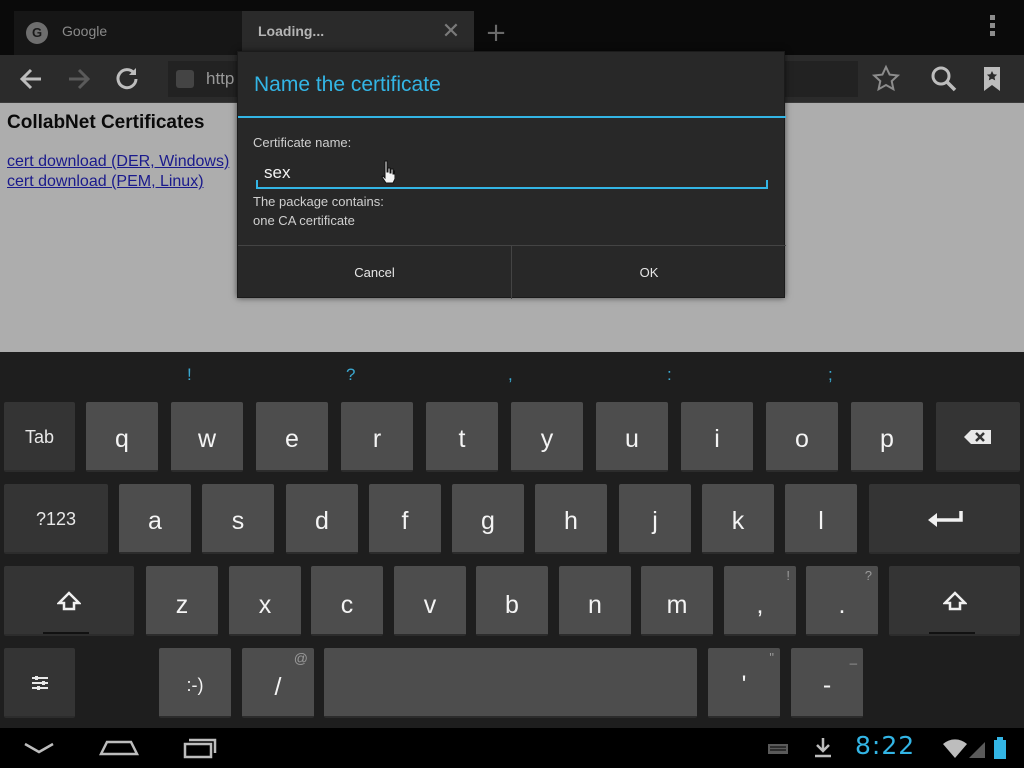 Image resolution: width=1024 pixels, height=768 pixels. Describe the element at coordinates (200, 748) in the screenshot. I see `recent-apps-icon` at that location.